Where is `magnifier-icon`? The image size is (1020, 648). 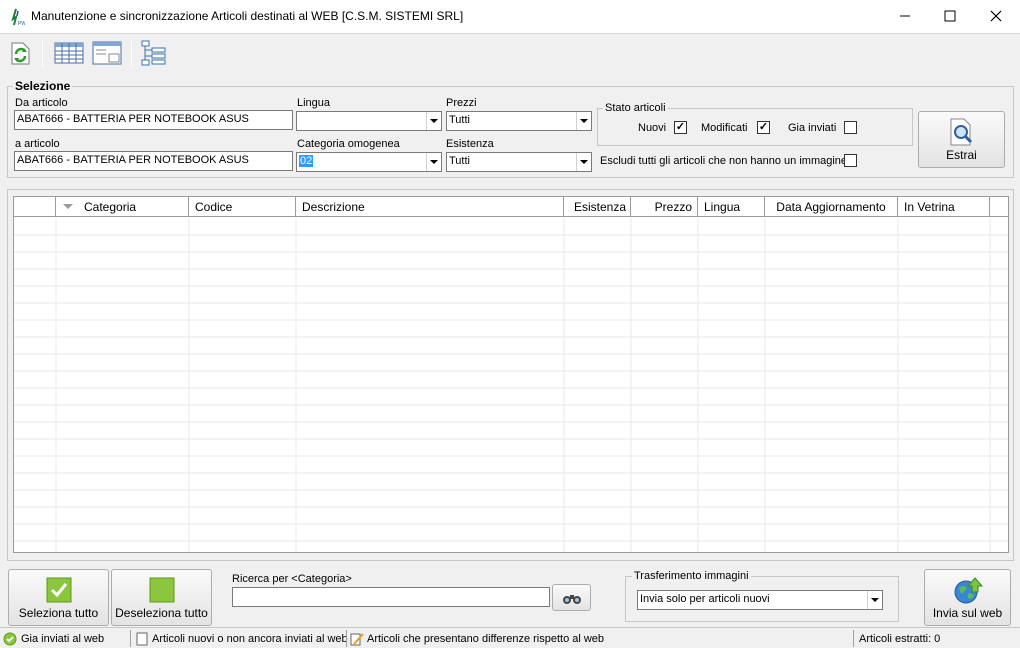 magnifier-icon is located at coordinates (961, 132).